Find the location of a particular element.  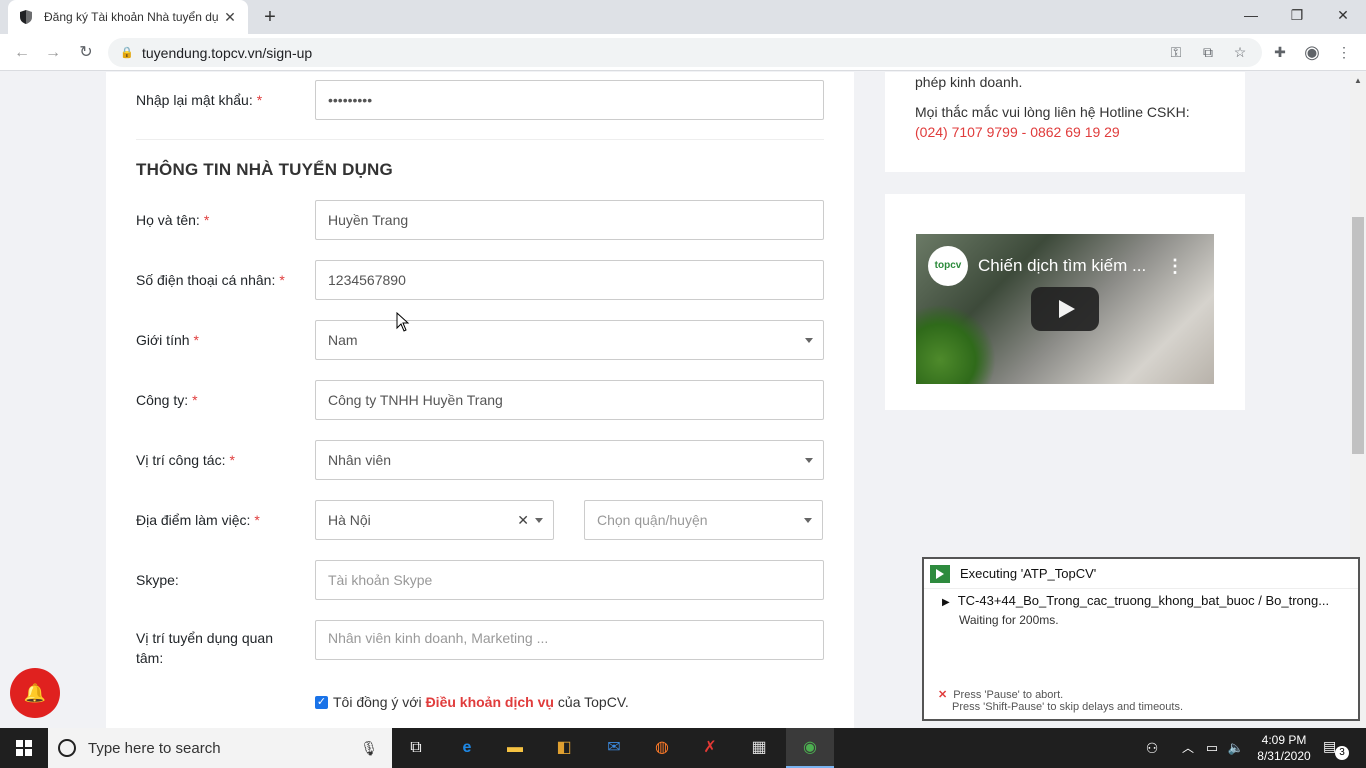

phone-label: Số điện thoại cá nhân: is located at coordinates (206, 280).